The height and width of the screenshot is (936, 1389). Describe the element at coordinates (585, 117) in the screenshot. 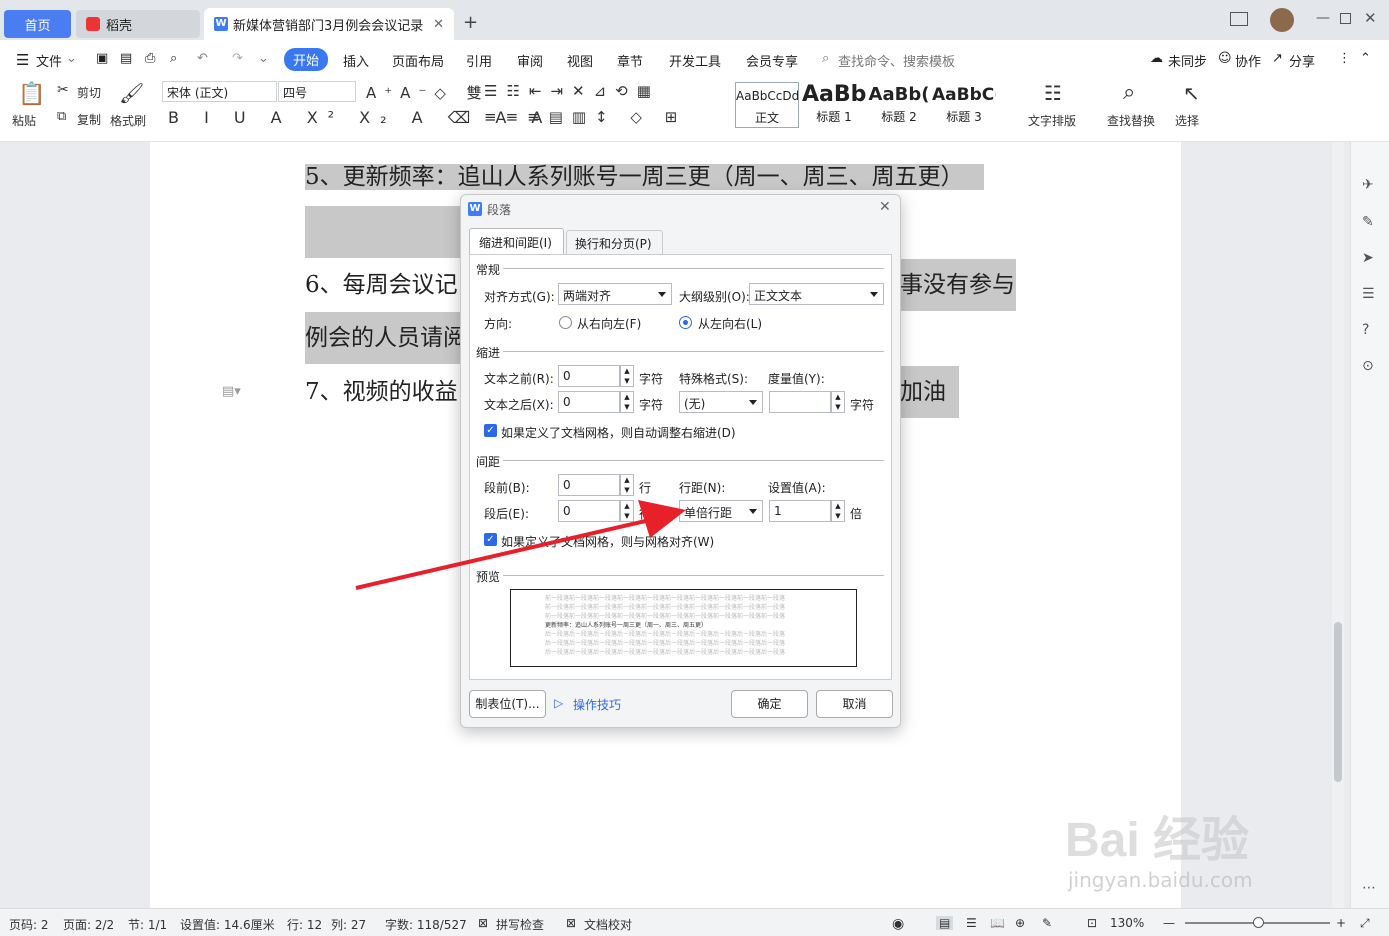

I see `paragraph-icons-bottom: ≡≡≡▤▥↕ ◇ ⊞` at that location.